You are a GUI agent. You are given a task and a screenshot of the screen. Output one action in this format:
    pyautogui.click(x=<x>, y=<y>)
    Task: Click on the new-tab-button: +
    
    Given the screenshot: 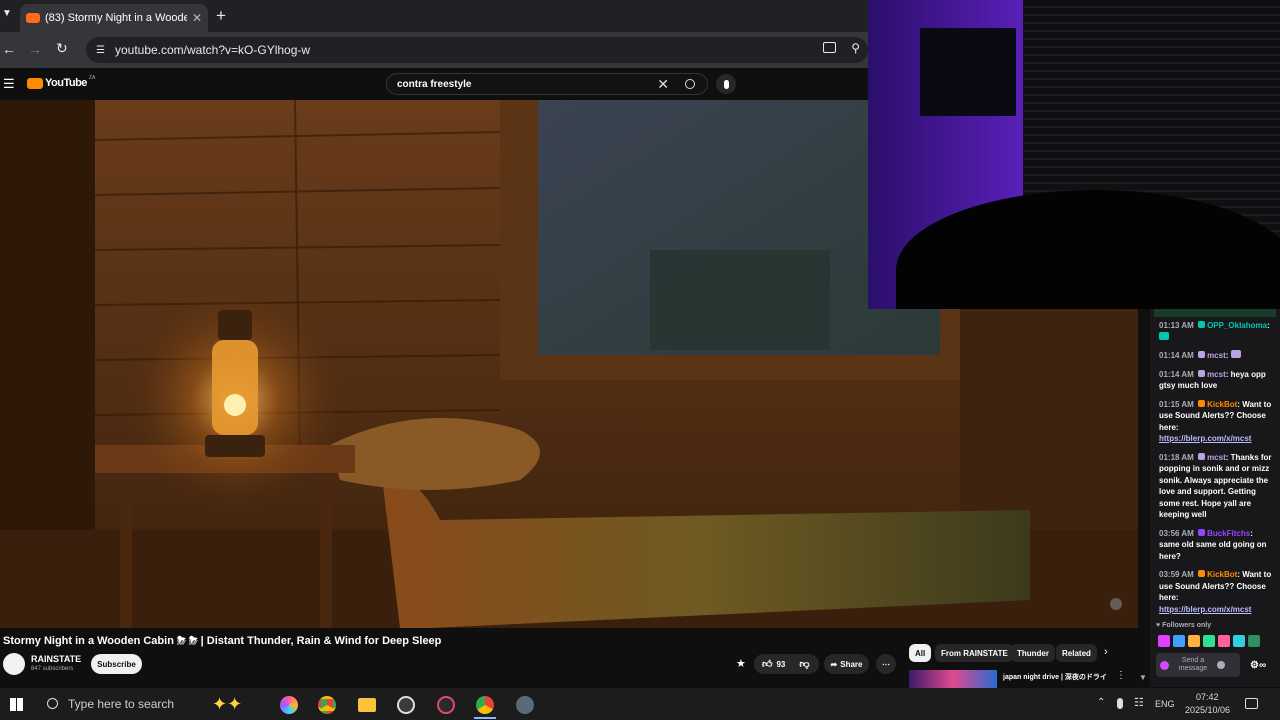 What is the action you would take?
    pyautogui.click(x=221, y=16)
    